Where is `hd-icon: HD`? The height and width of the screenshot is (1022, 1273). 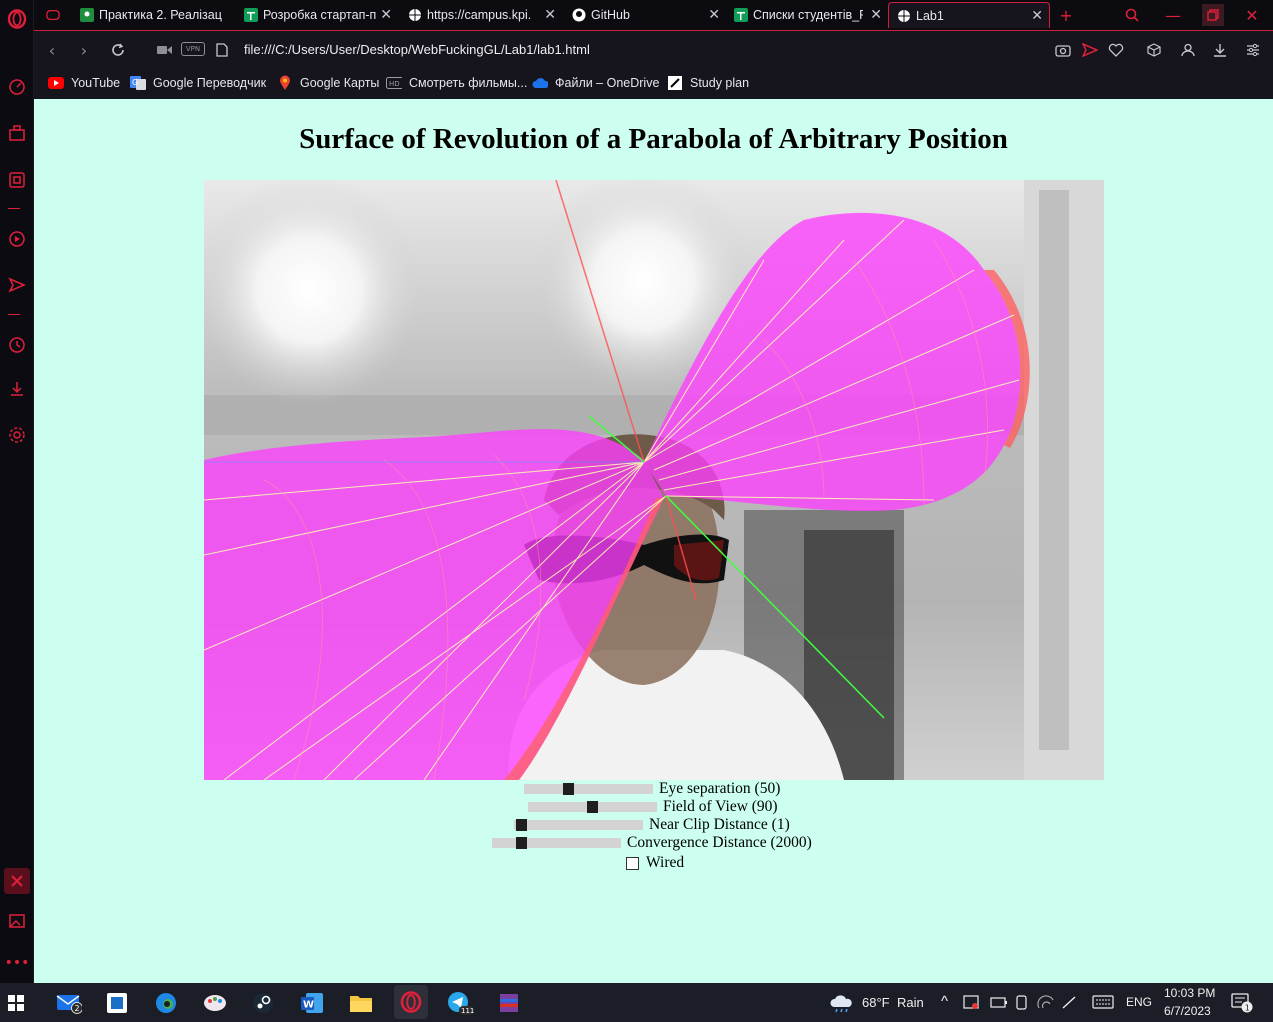
hd-icon: HD is located at coordinates (394, 83).